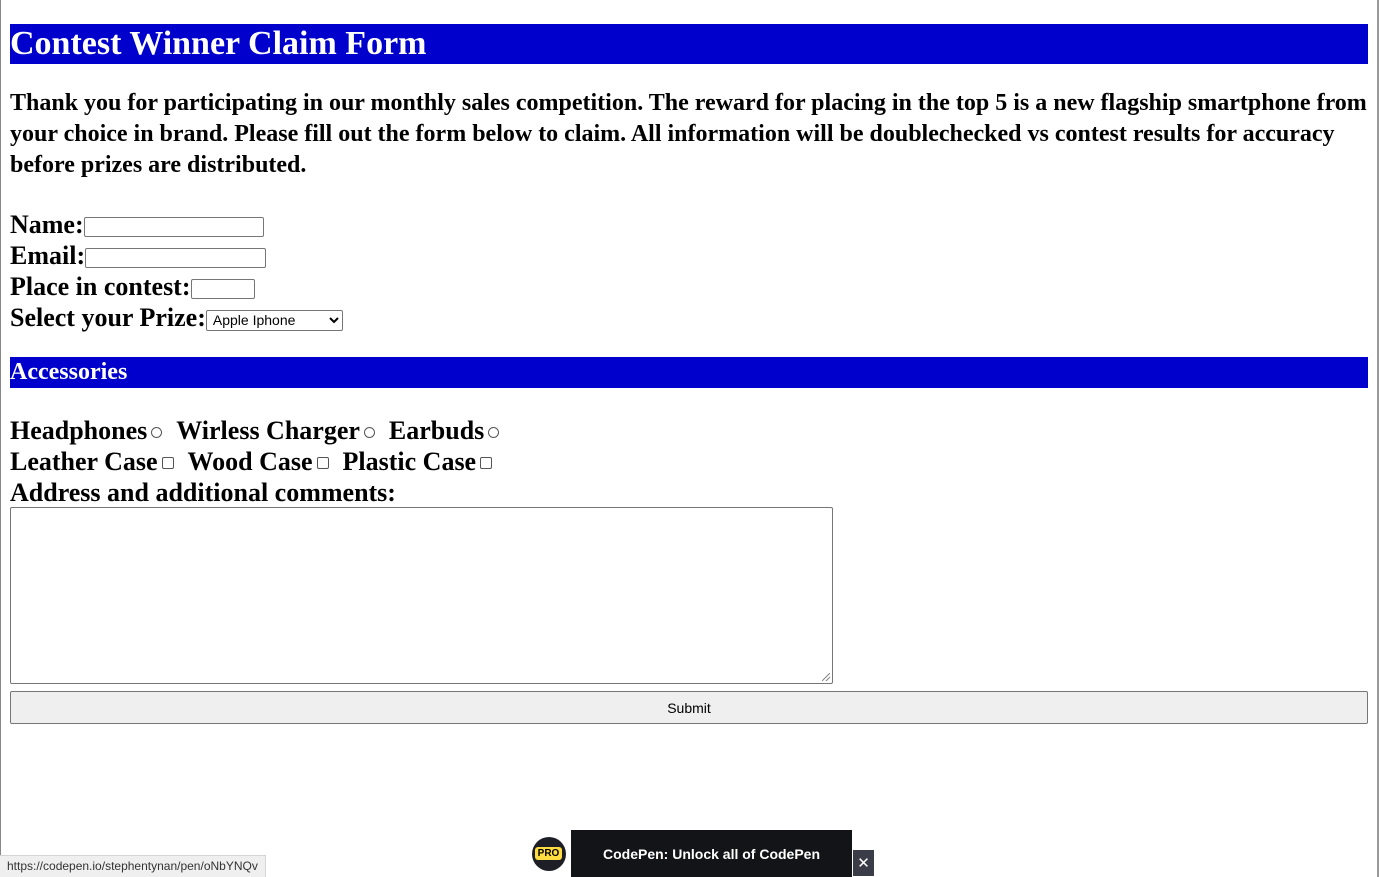 The image size is (1379, 877). Describe the element at coordinates (250, 461) in the screenshot. I see `wood-case-label: Wood Case` at that location.